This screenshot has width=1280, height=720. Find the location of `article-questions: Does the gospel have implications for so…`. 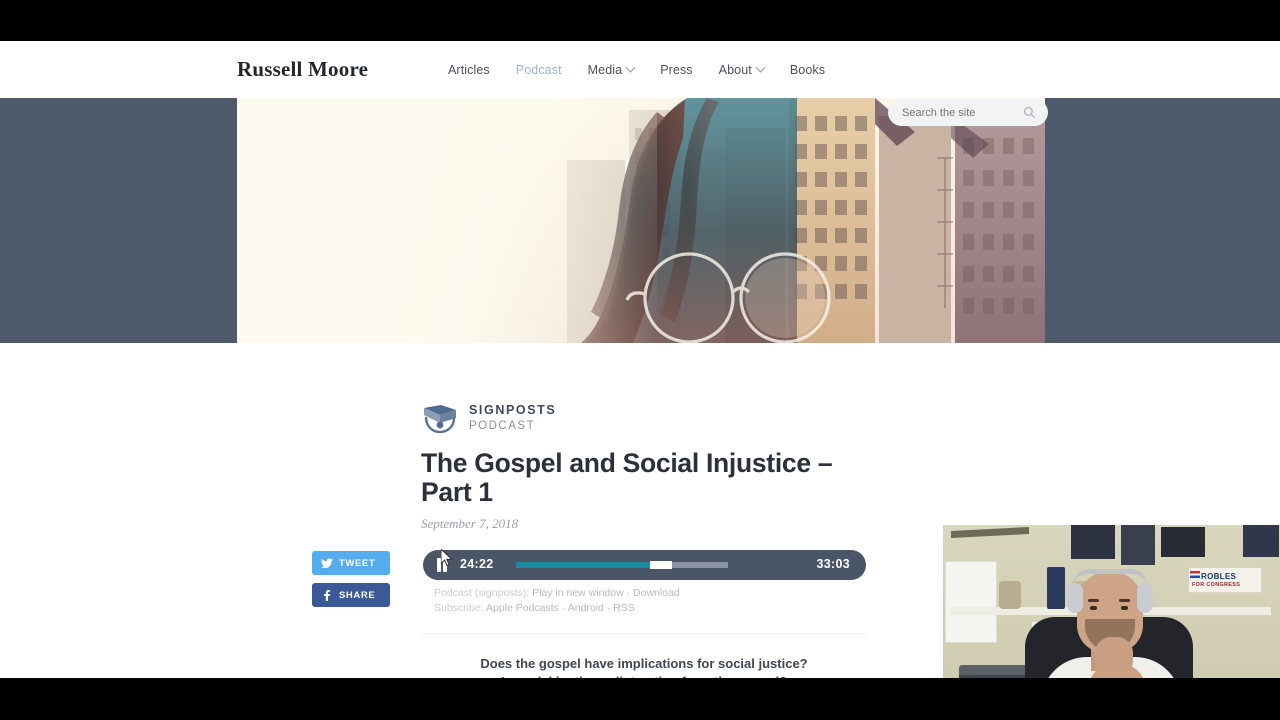

article-questions: Does the gospel have implications for so… is located at coordinates (644, 666).